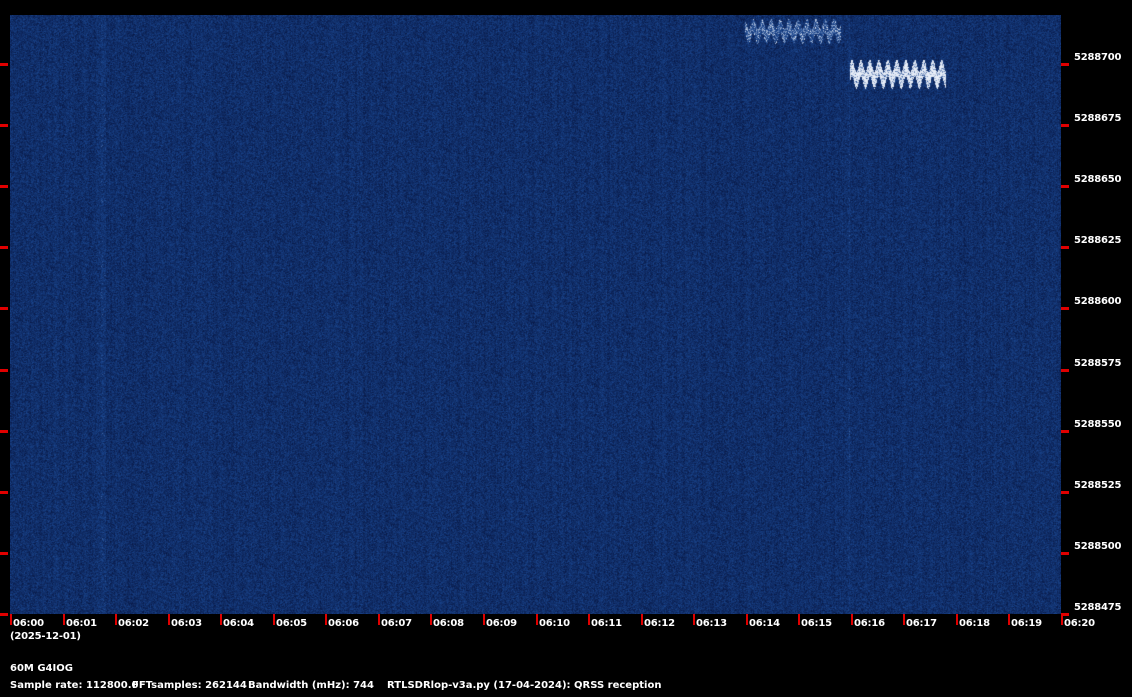 This screenshot has width=1132, height=697. What do you see at coordinates (81, 623) in the screenshot?
I see `x-tick-label: 06:01` at bounding box center [81, 623].